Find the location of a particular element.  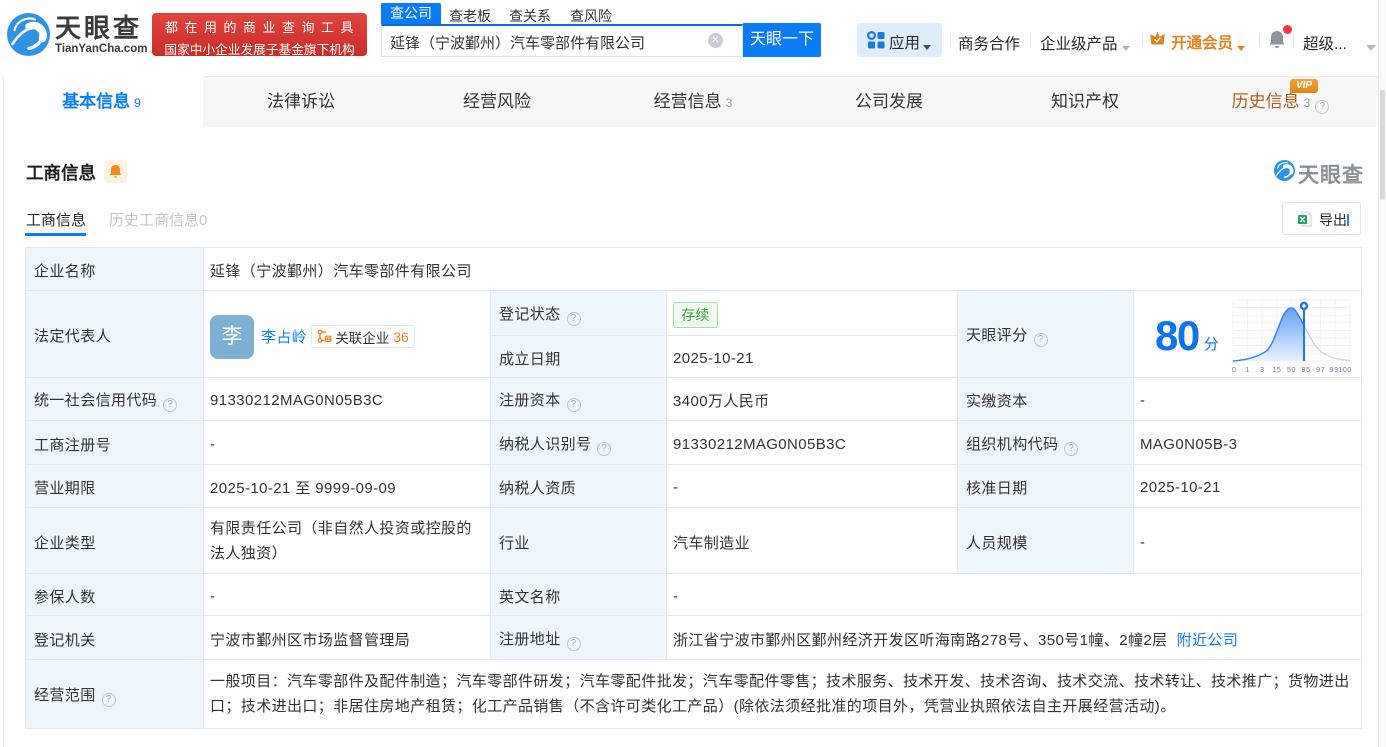

svg-text: 0 is located at coordinates (1234, 369).